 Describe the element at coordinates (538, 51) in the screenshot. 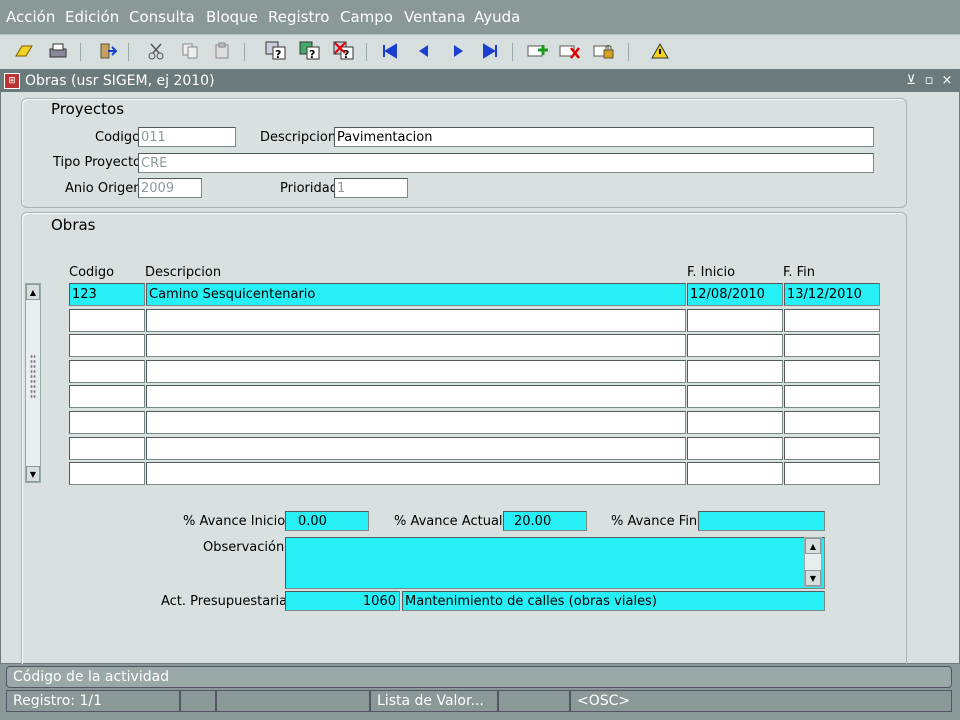

I see `insert-record-icon` at that location.